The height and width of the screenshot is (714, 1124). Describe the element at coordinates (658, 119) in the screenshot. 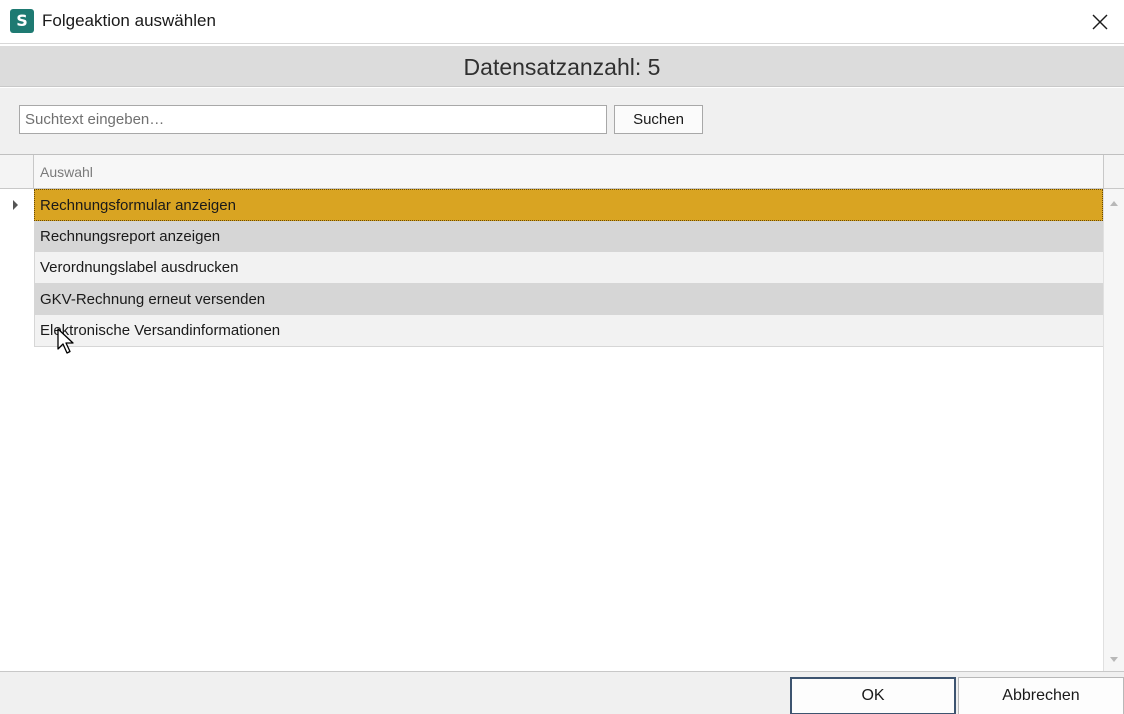

I see `search-button: Suchen` at that location.